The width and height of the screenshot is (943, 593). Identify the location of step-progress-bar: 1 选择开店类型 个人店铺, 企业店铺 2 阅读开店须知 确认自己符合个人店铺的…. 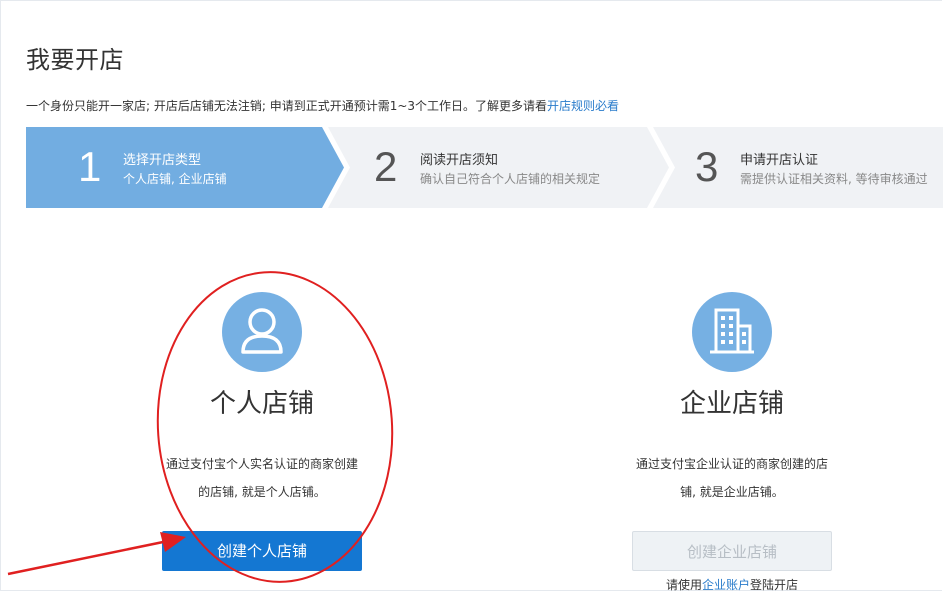
(484, 167).